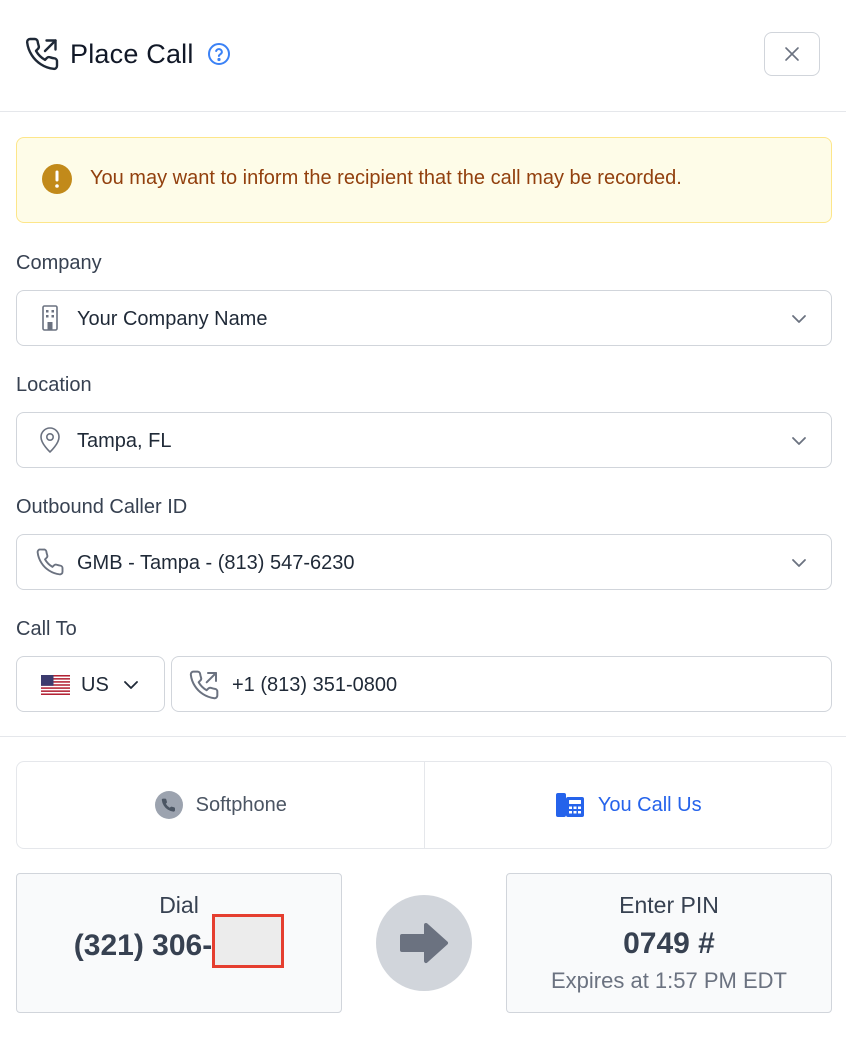 This screenshot has width=846, height=1060. Describe the element at coordinates (424, 318) in the screenshot. I see `company-select: Your Company Name` at that location.